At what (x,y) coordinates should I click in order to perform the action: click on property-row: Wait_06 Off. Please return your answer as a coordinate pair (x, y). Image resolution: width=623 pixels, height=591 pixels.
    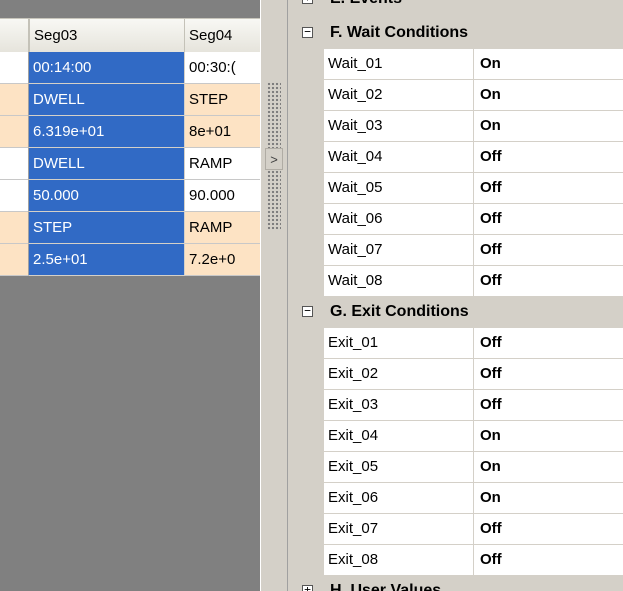
    Looking at the image, I should click on (455, 219).